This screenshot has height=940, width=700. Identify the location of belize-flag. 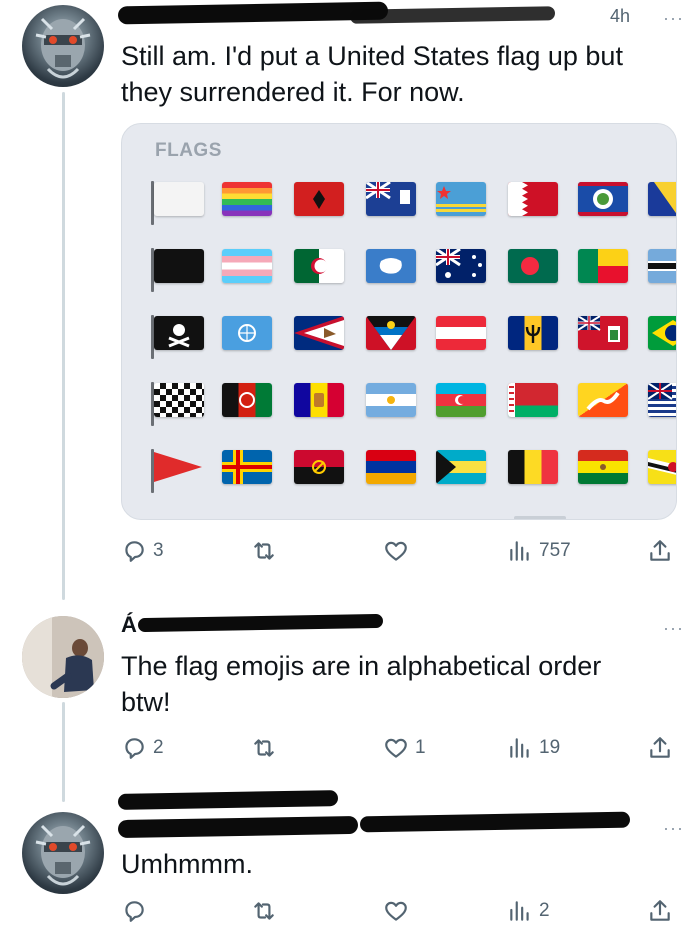
(603, 199).